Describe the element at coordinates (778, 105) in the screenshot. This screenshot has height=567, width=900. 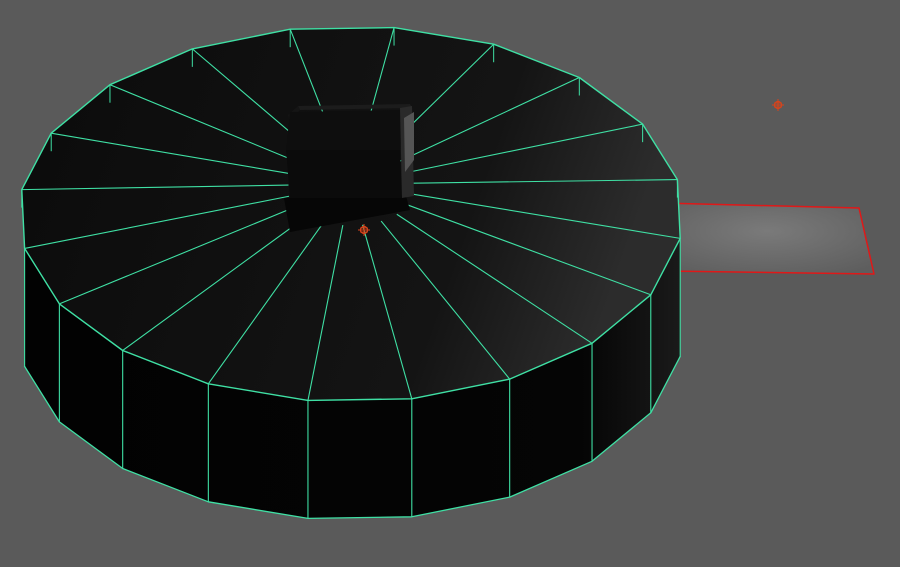
I see `world-pivot-marker` at that location.